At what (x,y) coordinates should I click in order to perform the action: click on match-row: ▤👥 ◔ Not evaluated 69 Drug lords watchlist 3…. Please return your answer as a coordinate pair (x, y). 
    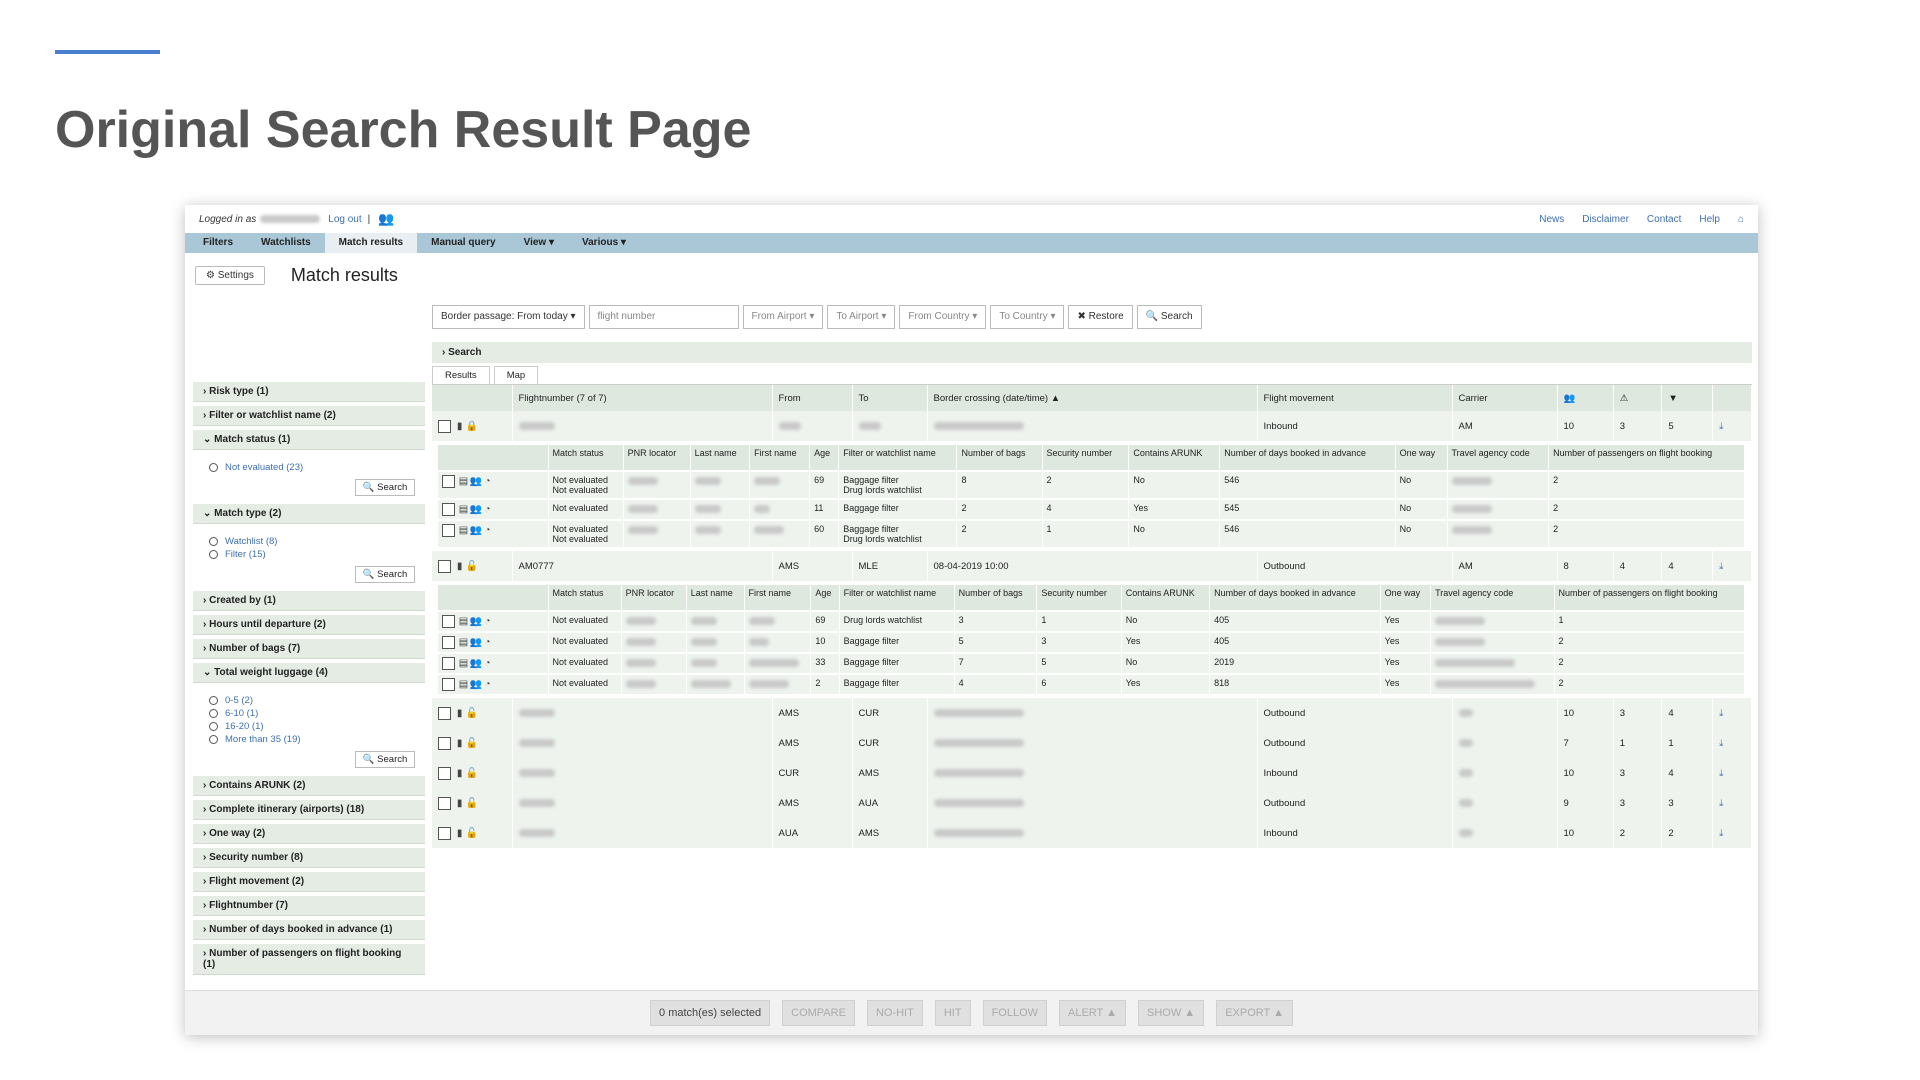
    Looking at the image, I should click on (1092, 621).